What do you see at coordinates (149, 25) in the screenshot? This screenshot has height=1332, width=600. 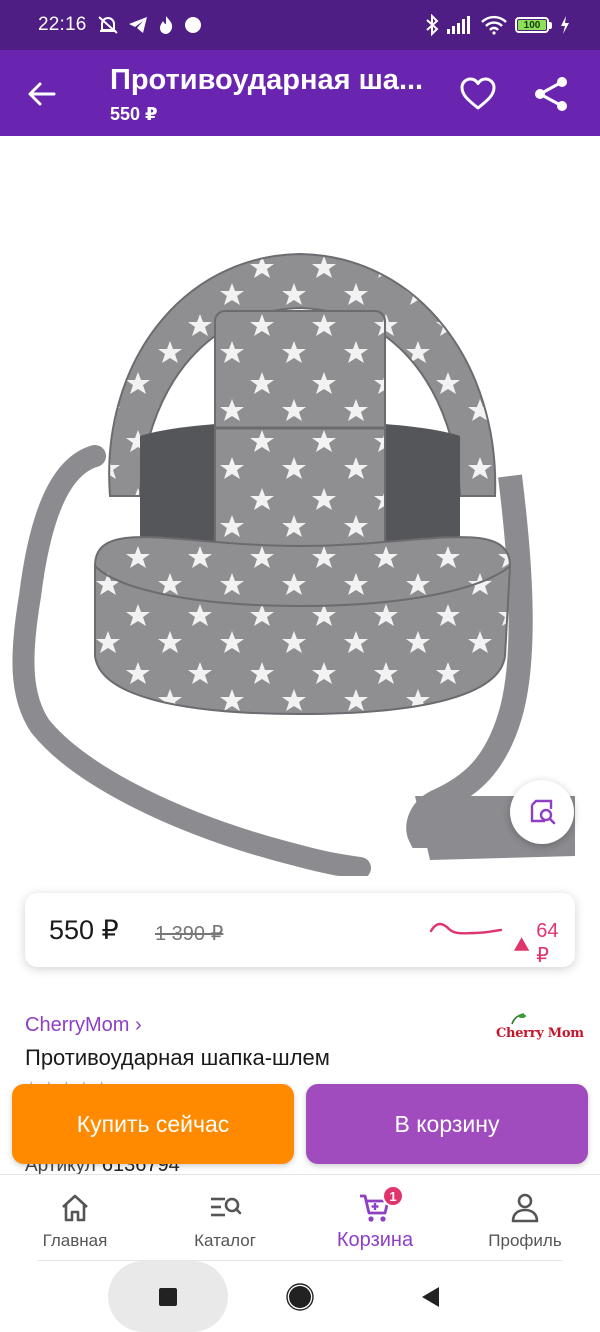 I see `status-left-icons` at bounding box center [149, 25].